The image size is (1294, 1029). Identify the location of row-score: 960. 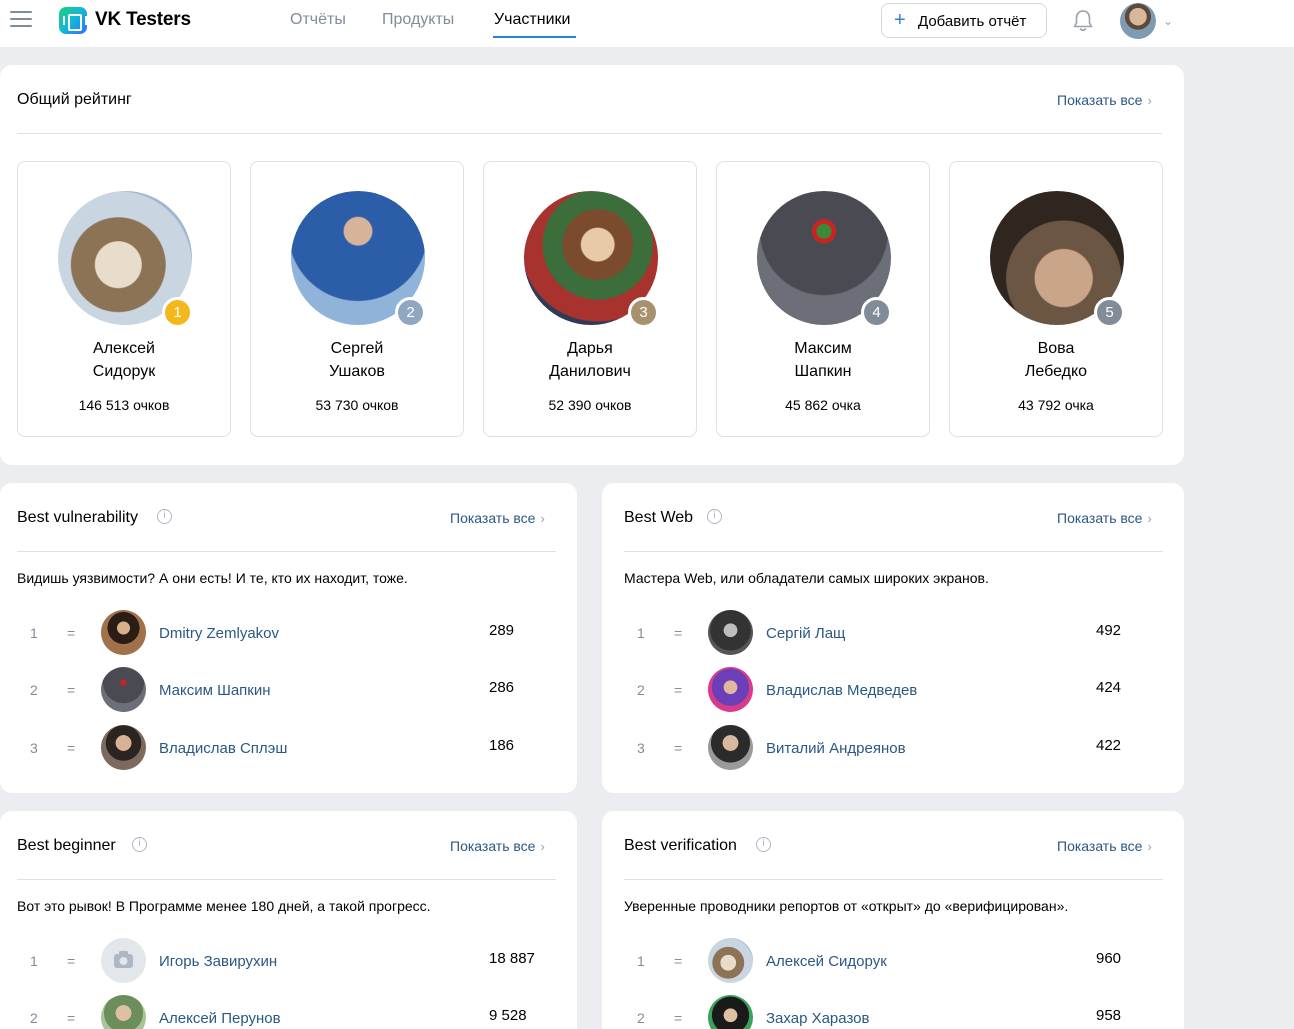
(1109, 958).